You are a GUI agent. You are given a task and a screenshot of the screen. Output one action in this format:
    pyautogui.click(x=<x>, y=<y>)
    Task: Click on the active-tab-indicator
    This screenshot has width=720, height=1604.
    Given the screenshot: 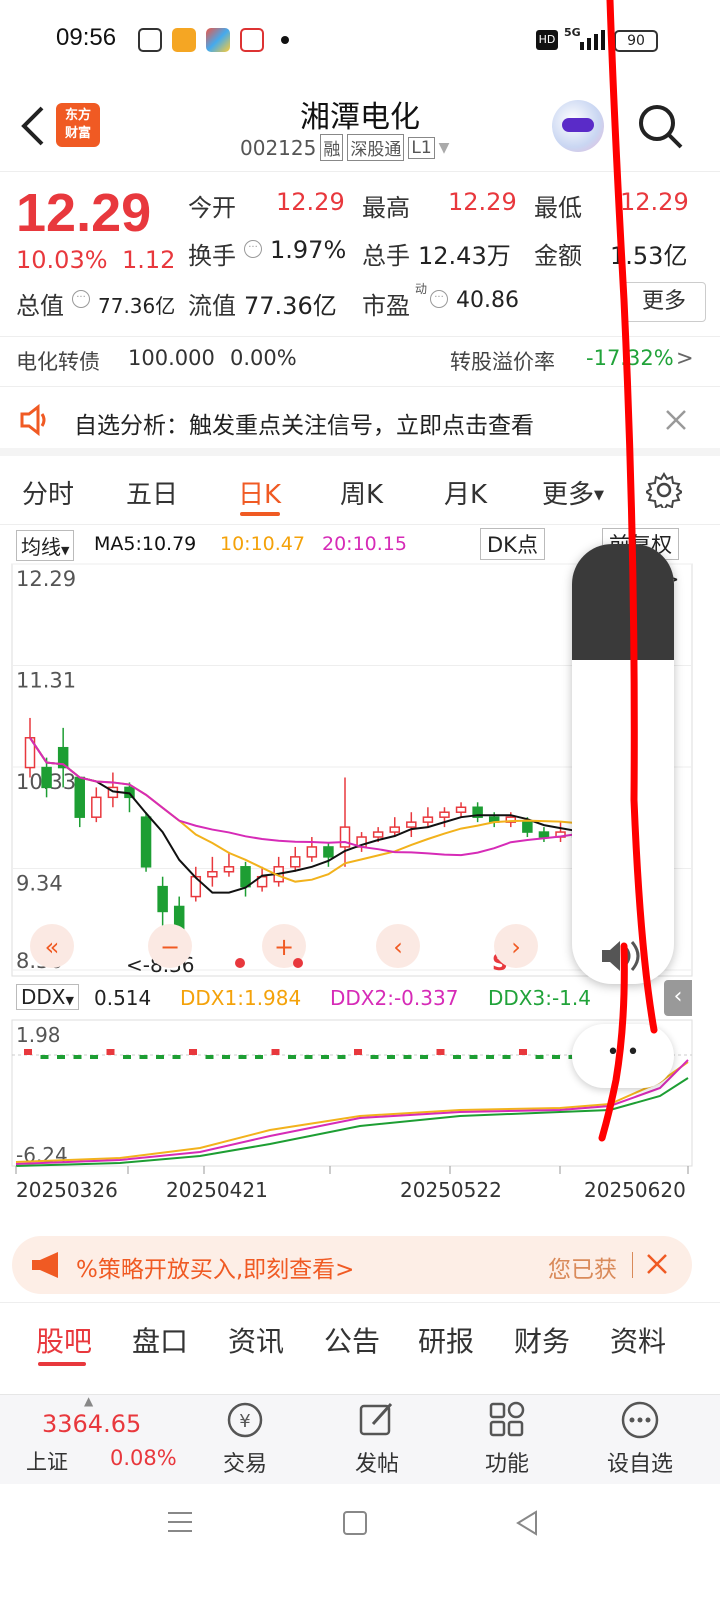 What is the action you would take?
    pyautogui.click(x=62, y=1364)
    